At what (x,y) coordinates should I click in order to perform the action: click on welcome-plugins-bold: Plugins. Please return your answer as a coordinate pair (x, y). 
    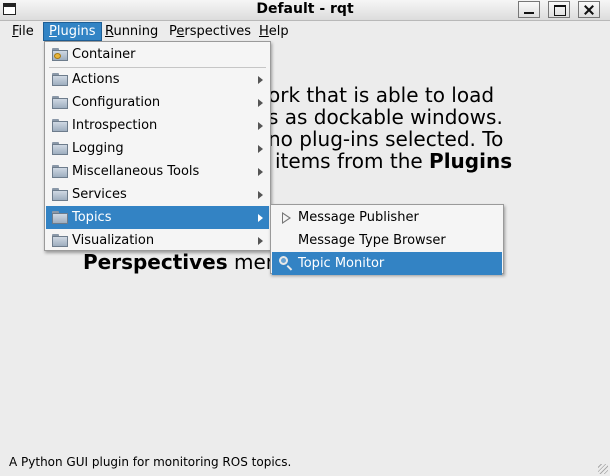
    Looking at the image, I should click on (471, 161).